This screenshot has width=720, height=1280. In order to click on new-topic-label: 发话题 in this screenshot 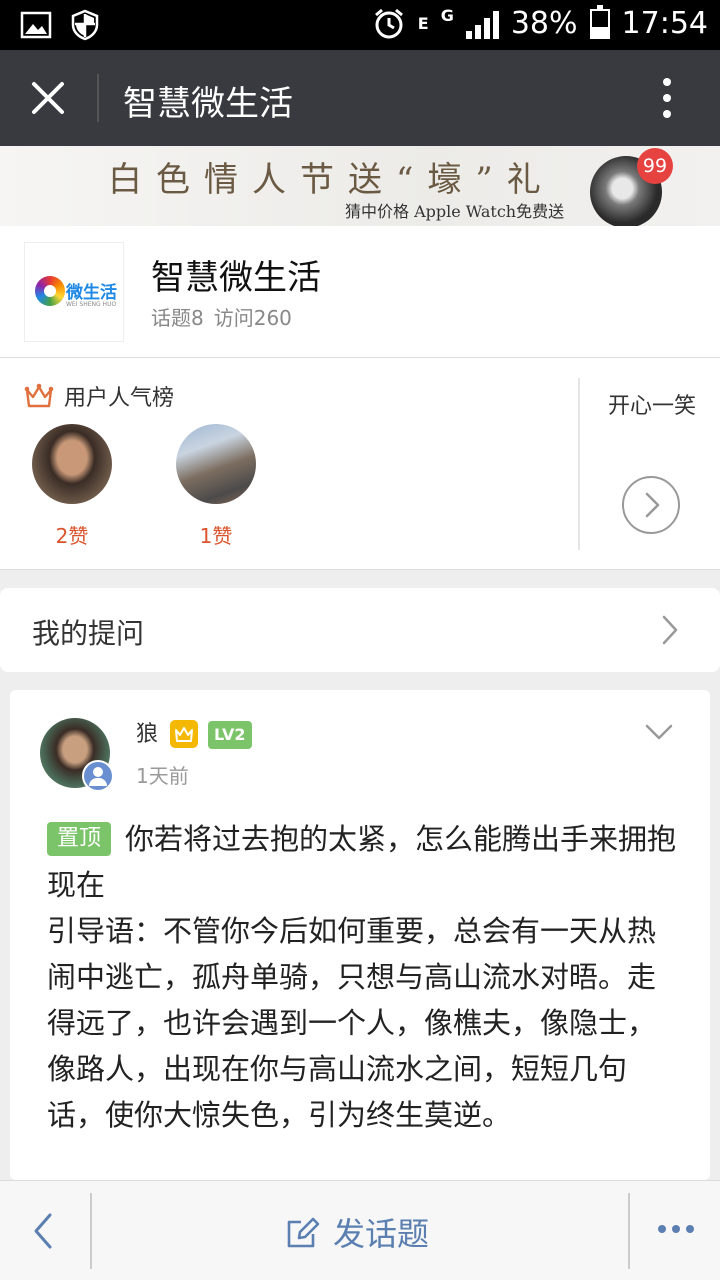, I will do `click(381, 1234)`.